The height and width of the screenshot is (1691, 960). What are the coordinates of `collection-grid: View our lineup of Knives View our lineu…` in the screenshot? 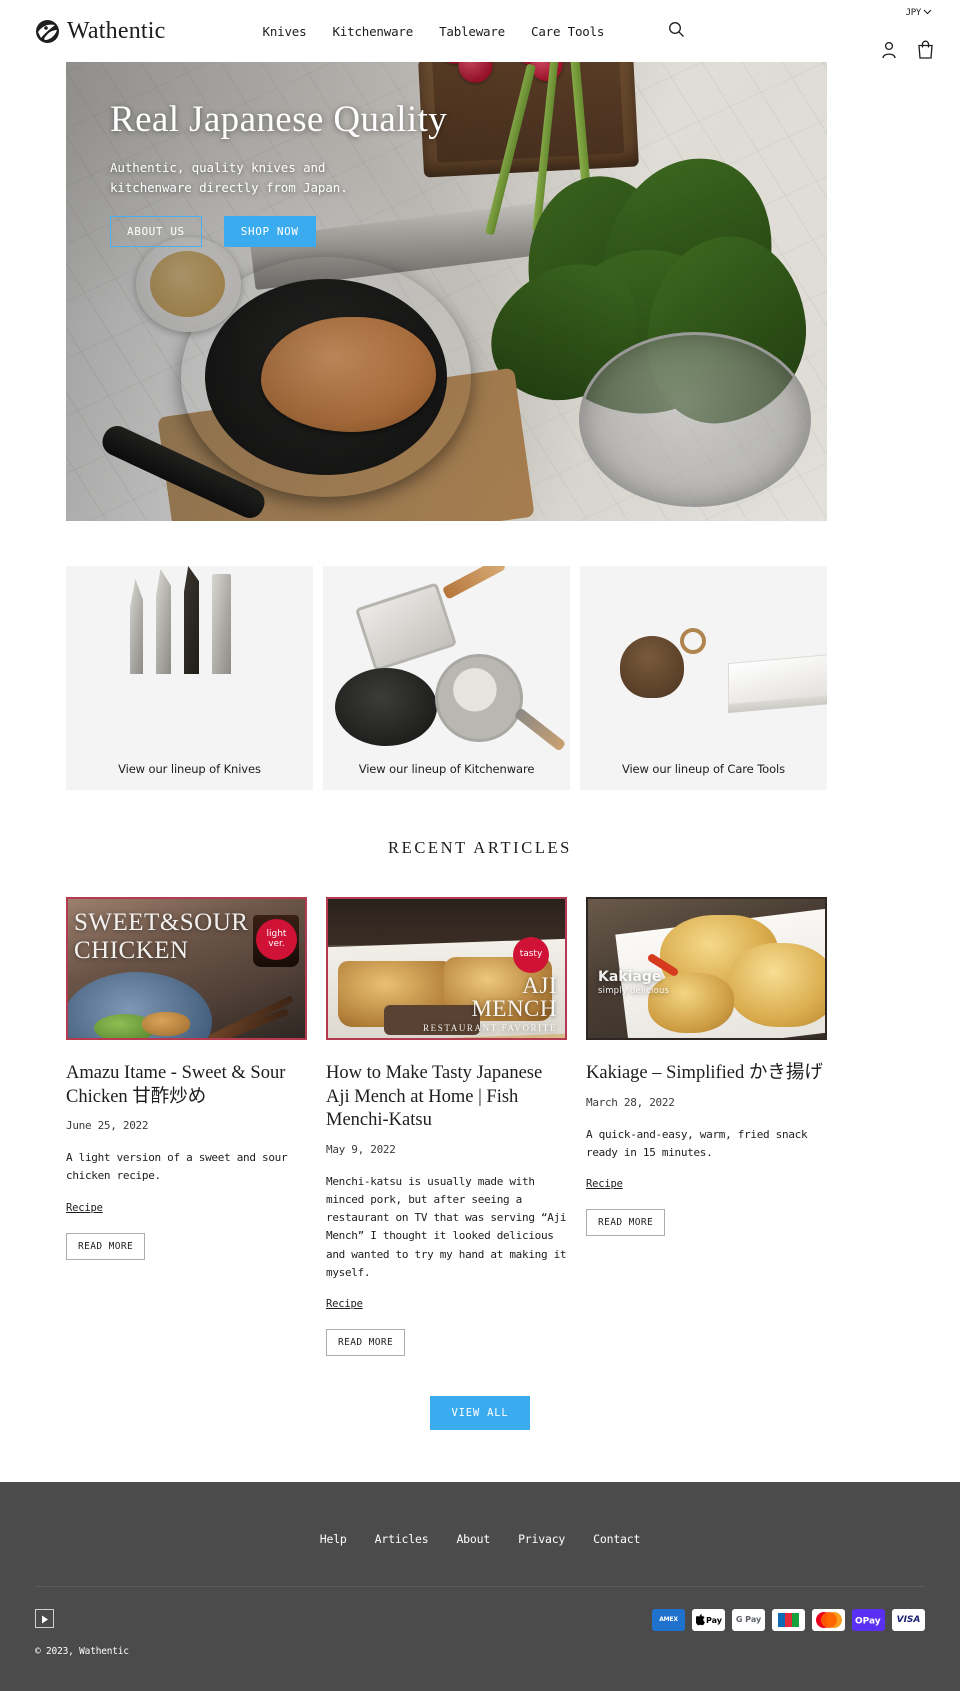 It's located at (446, 678).